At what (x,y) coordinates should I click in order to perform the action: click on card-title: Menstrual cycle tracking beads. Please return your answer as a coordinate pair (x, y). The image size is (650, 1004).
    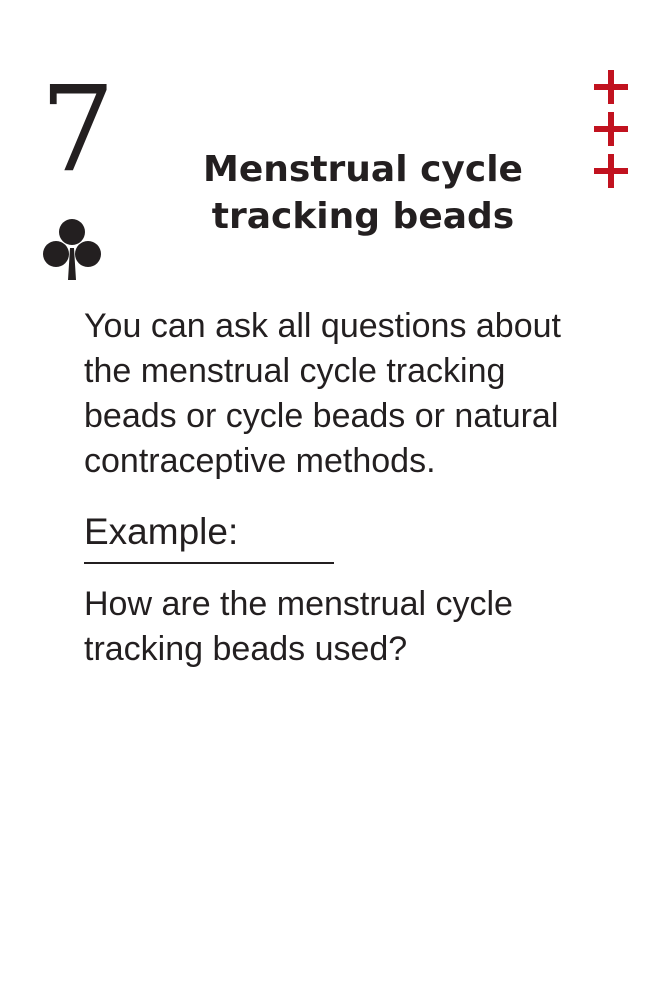
    Looking at the image, I should click on (363, 193).